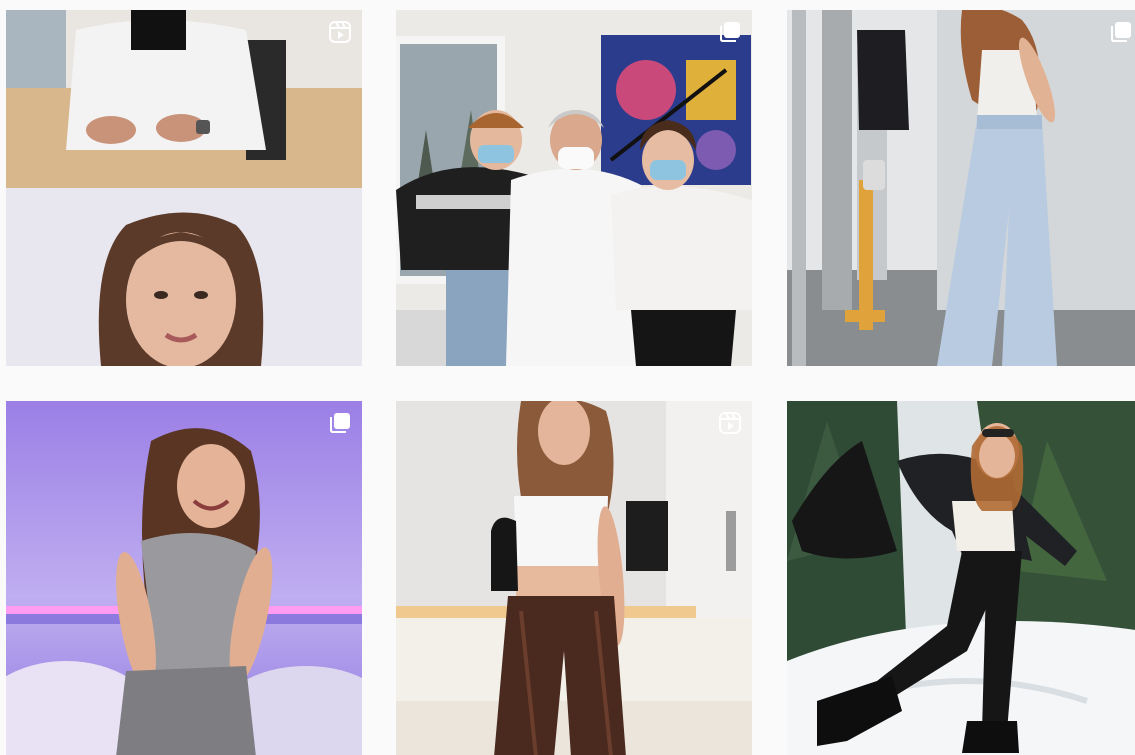  I want to click on post-5-photo, so click(574, 578).